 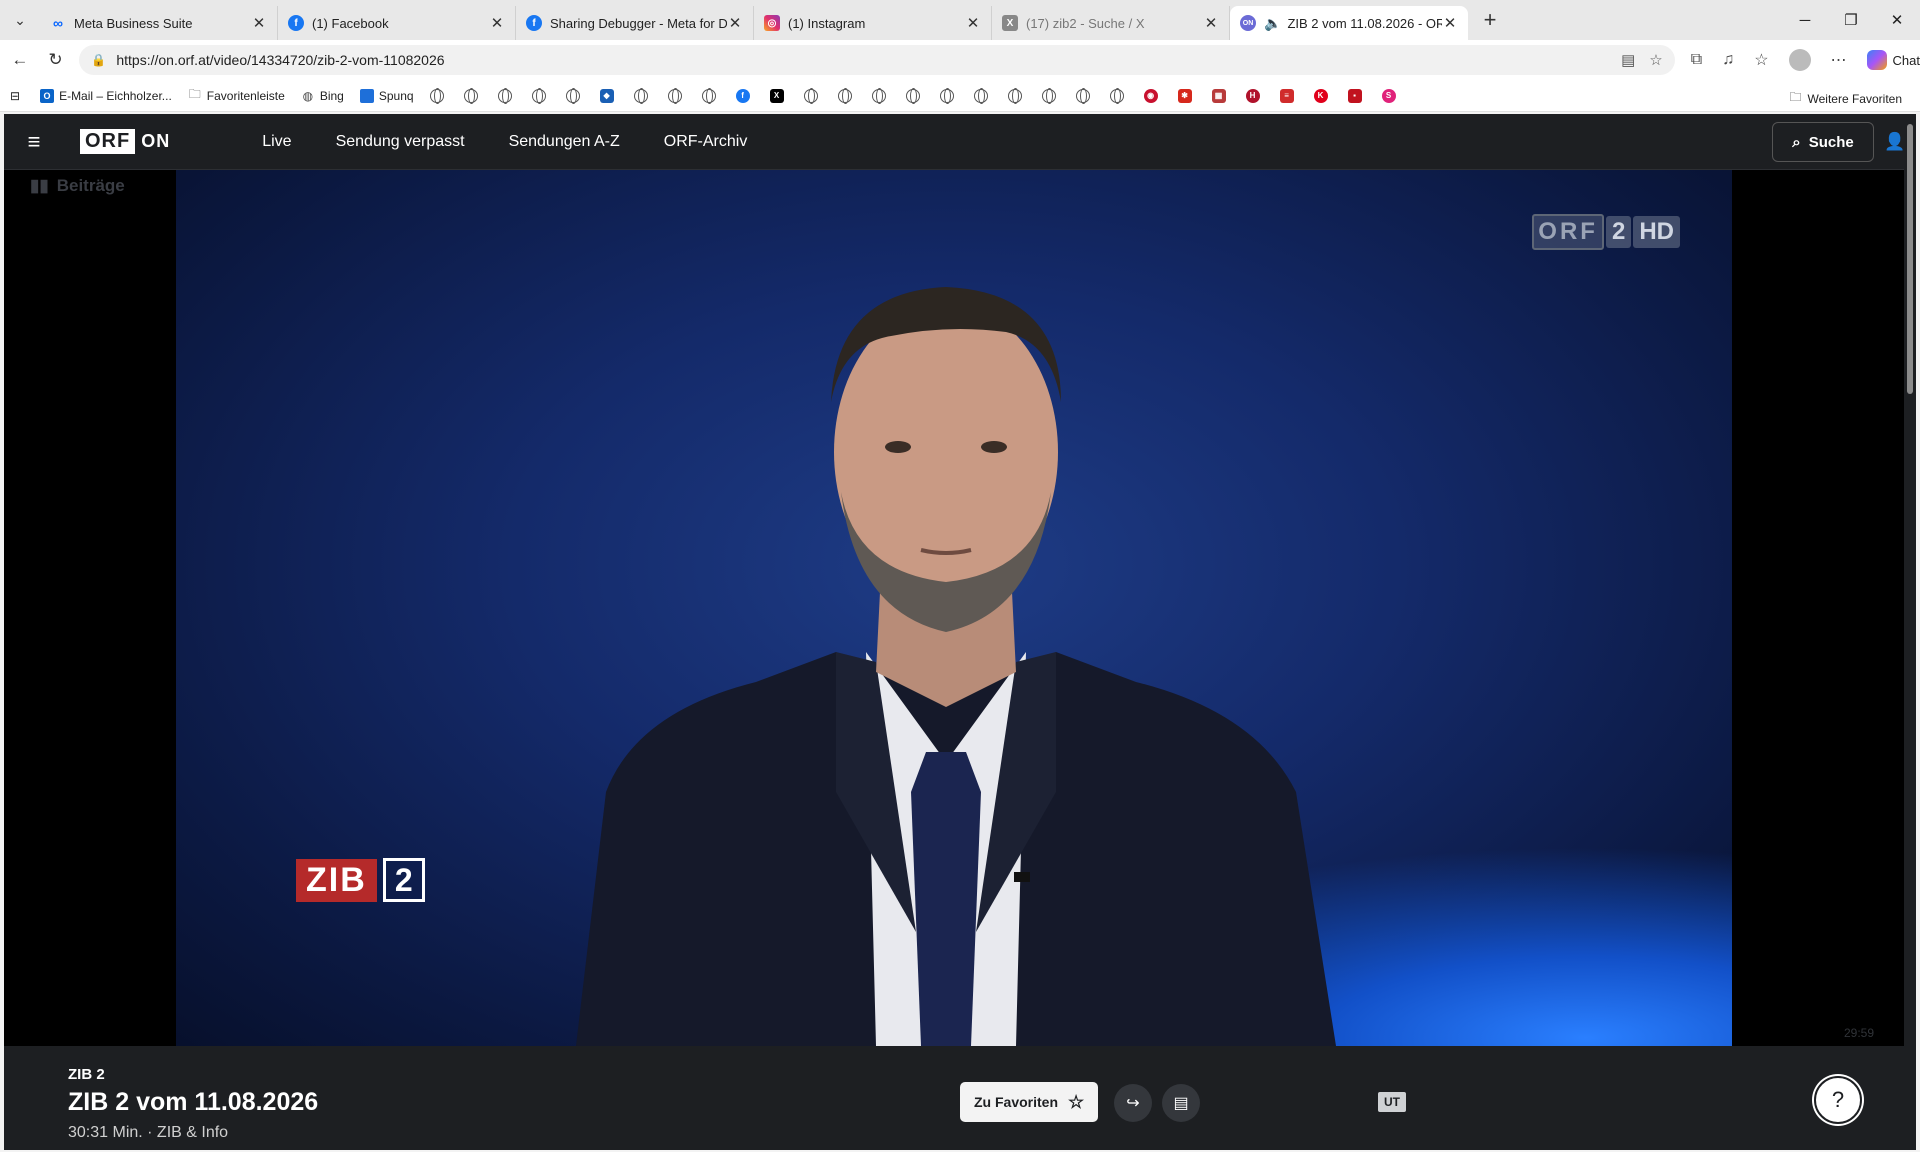 What do you see at coordinates (1272, 23) in the screenshot?
I see `speaker-icon: 🔈` at bounding box center [1272, 23].